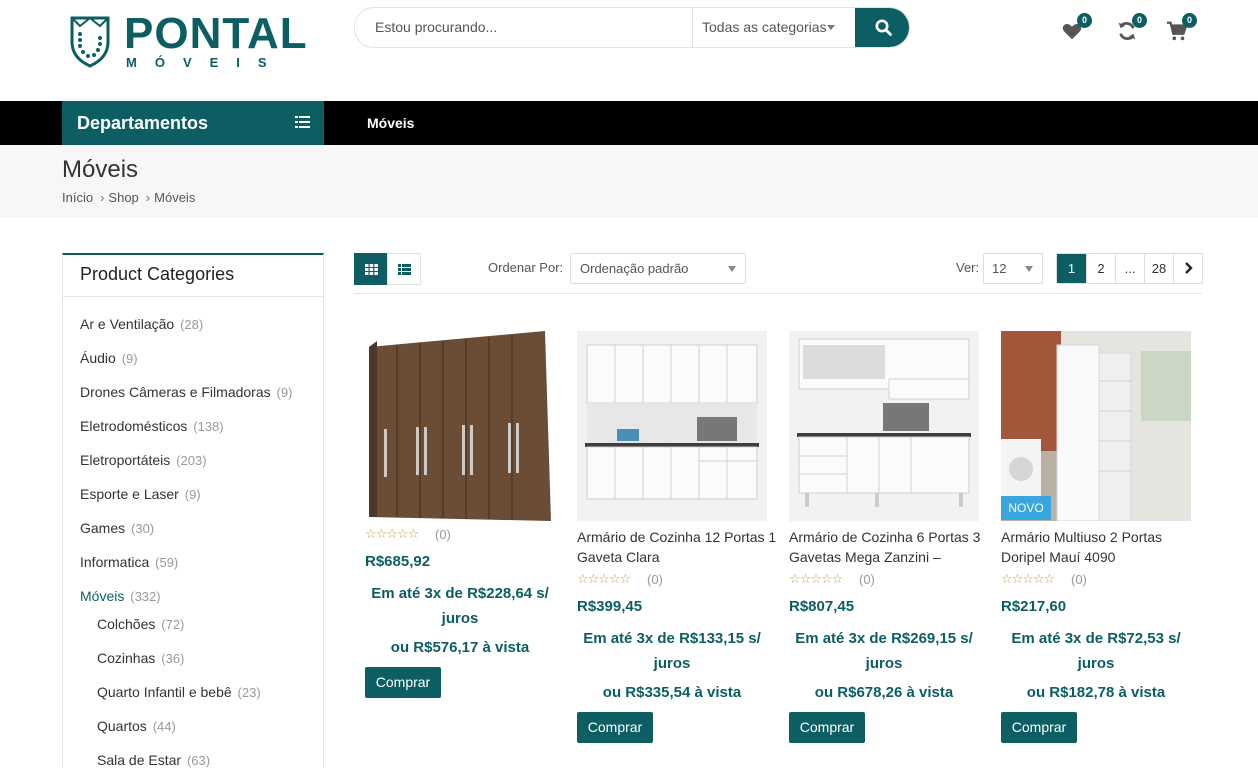 This screenshot has height=768, width=1258. What do you see at coordinates (1096, 692) in the screenshot?
I see `cash-price-text: ou R$182,78 à vista` at bounding box center [1096, 692].